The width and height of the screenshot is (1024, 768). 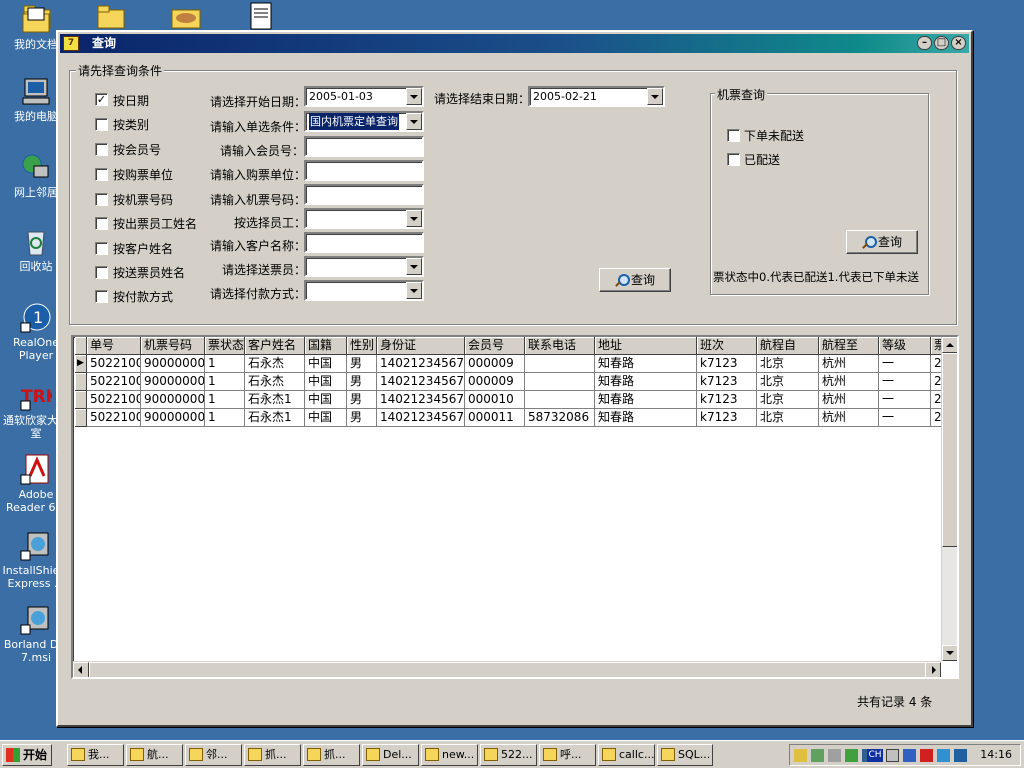 What do you see at coordinates (560, 346) in the screenshot?
I see `column-header: 联系电话` at bounding box center [560, 346].